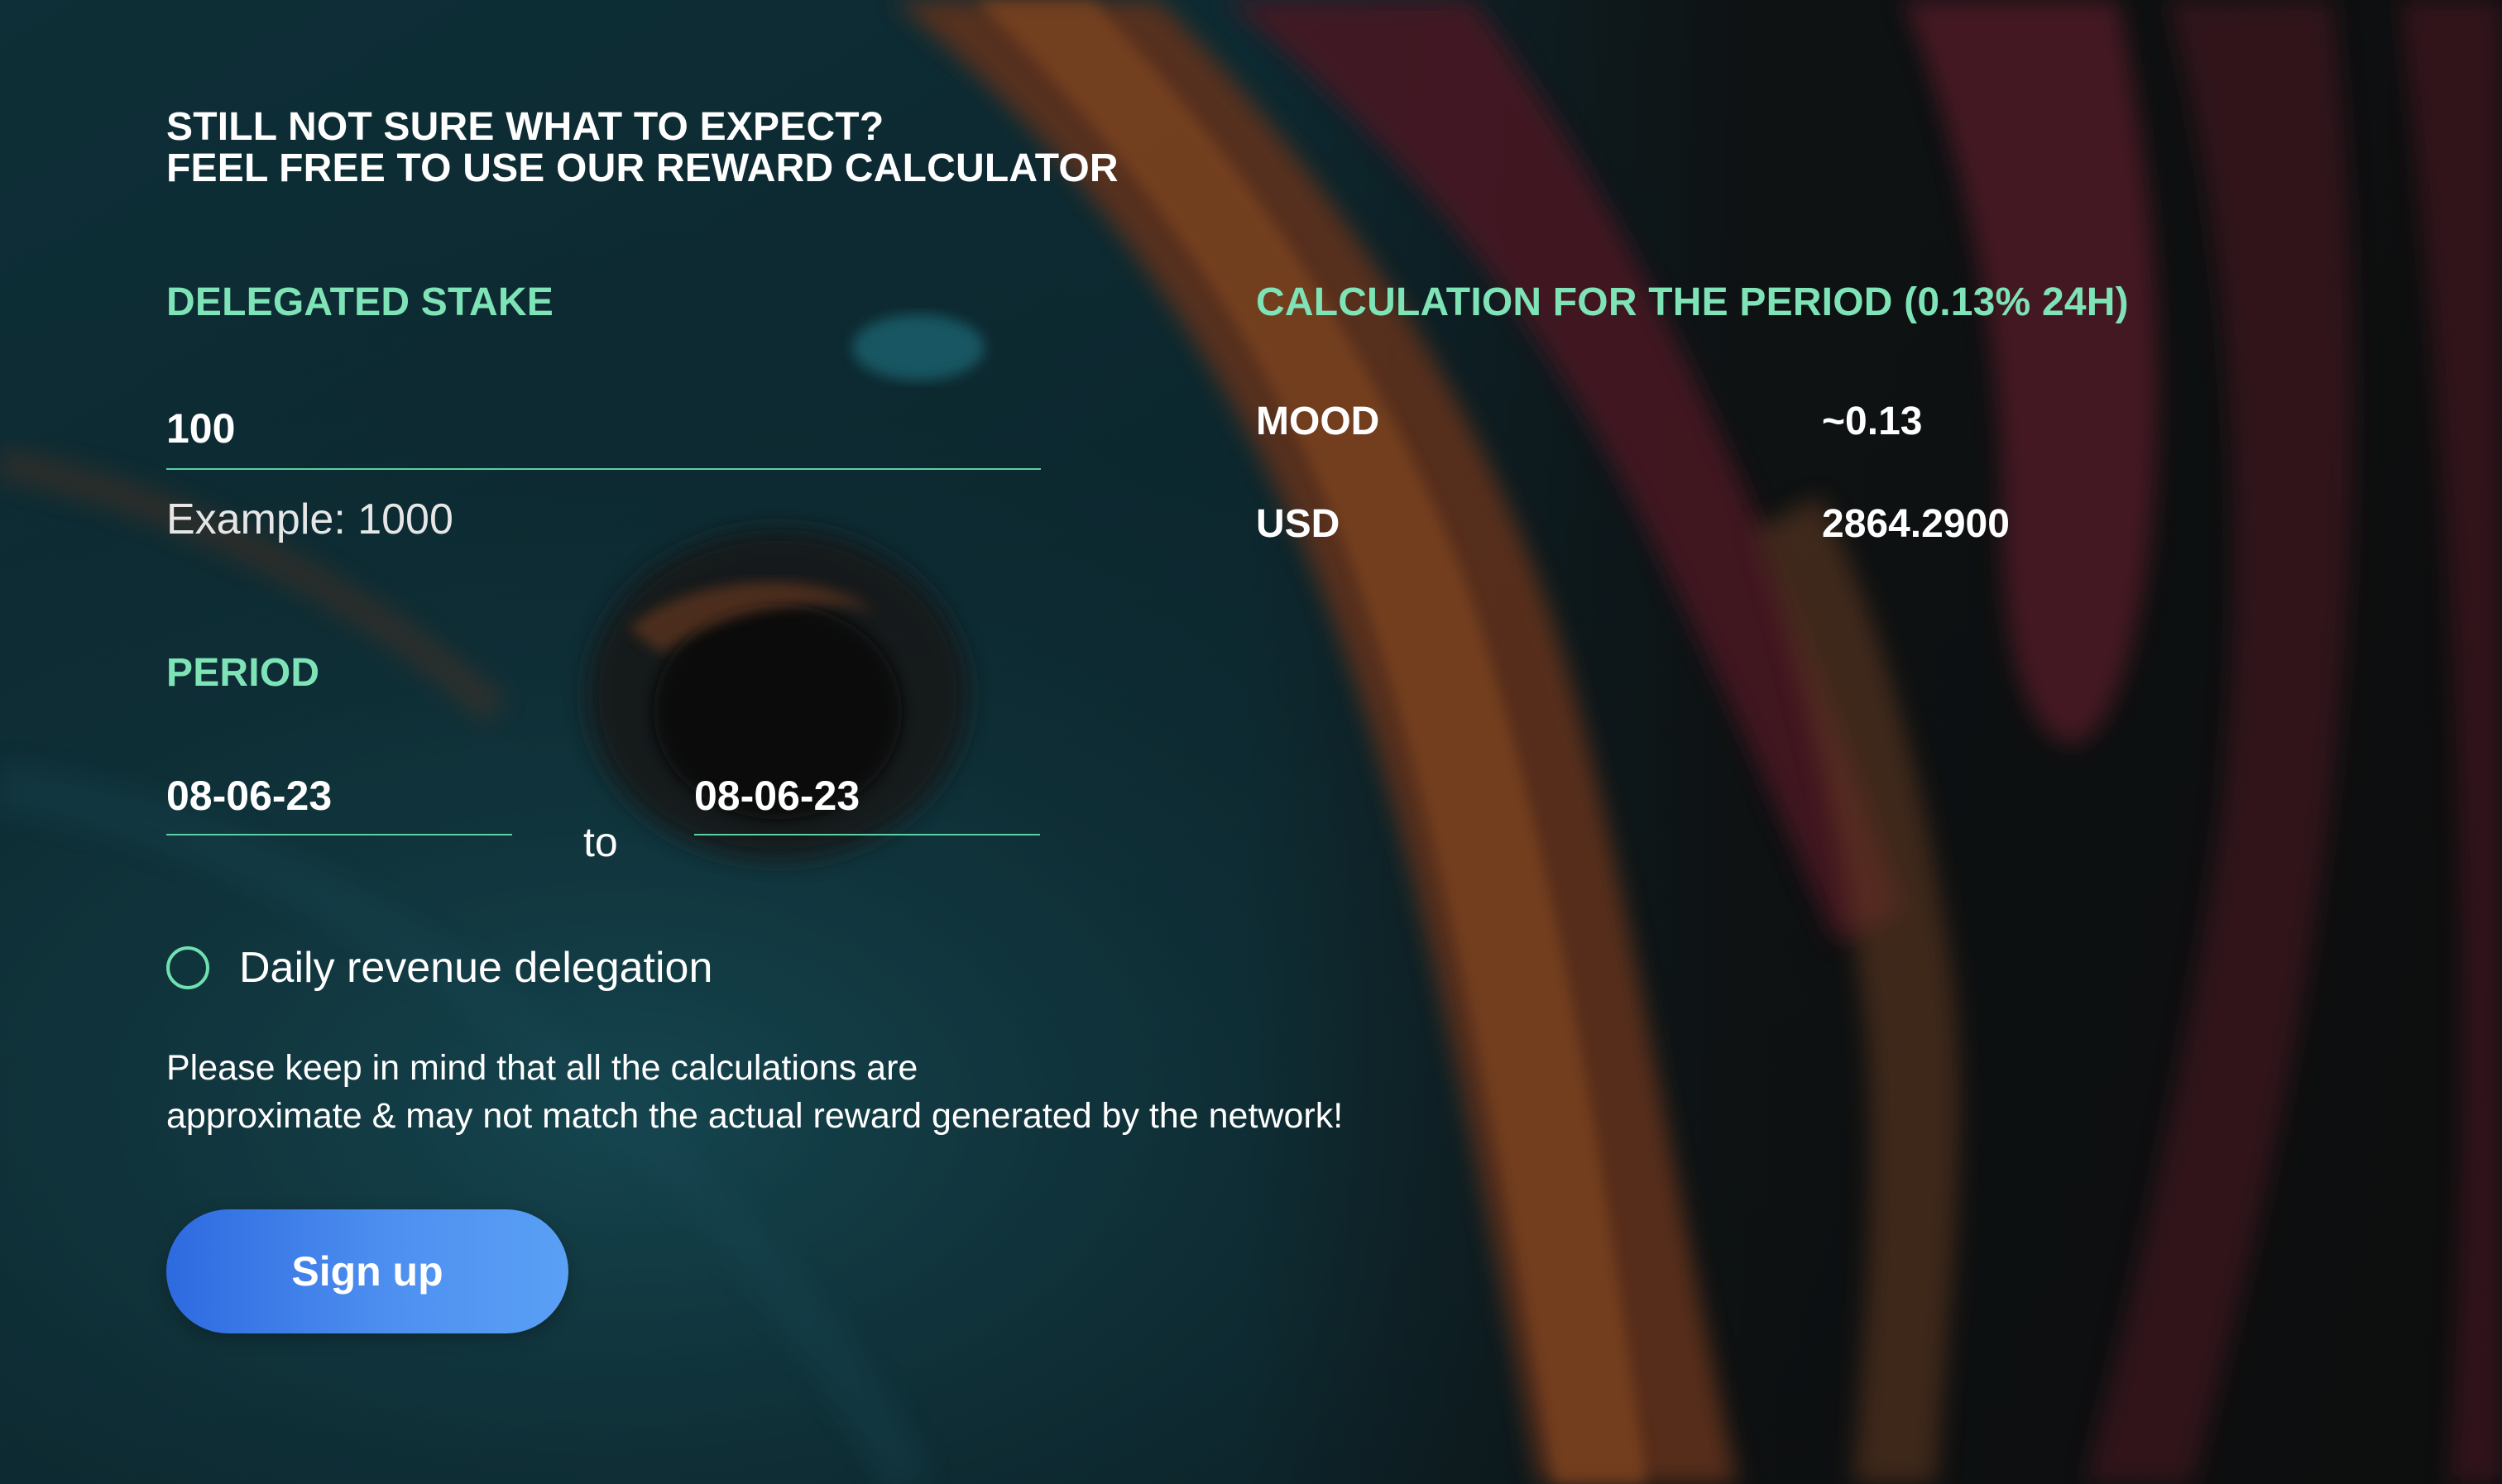 This screenshot has height=1484, width=2502. I want to click on daily-revenue-label: Daily revenue delegation, so click(476, 968).